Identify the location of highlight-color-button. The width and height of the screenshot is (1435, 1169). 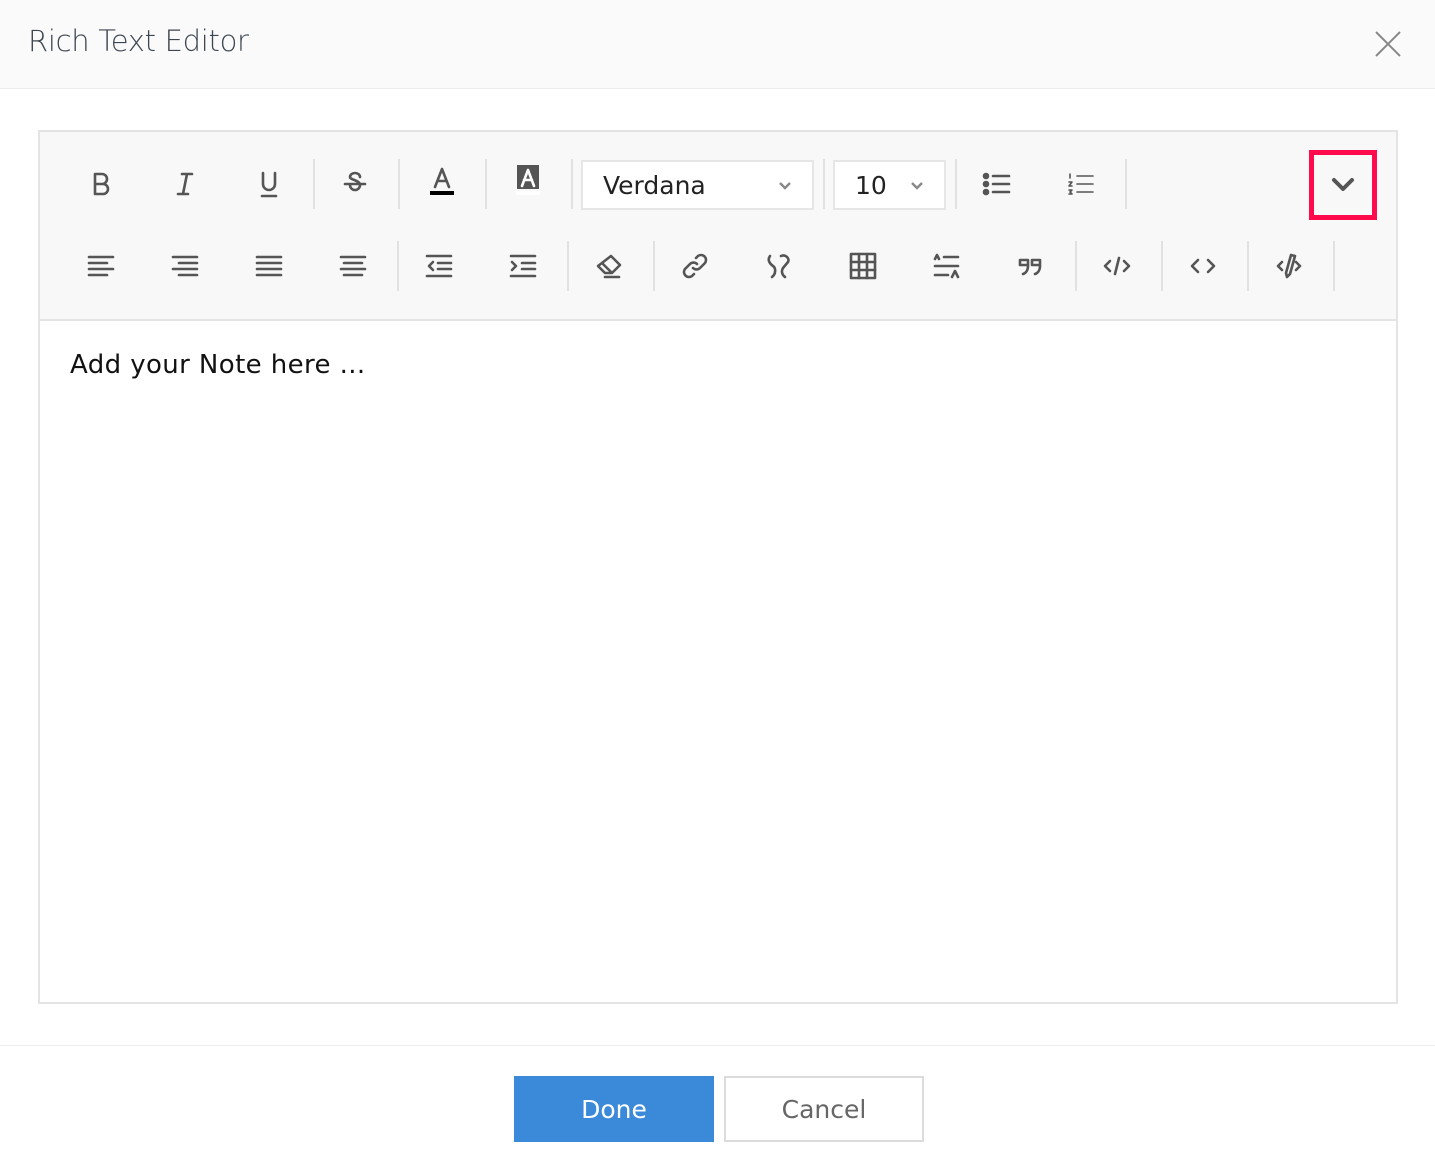
(528, 180).